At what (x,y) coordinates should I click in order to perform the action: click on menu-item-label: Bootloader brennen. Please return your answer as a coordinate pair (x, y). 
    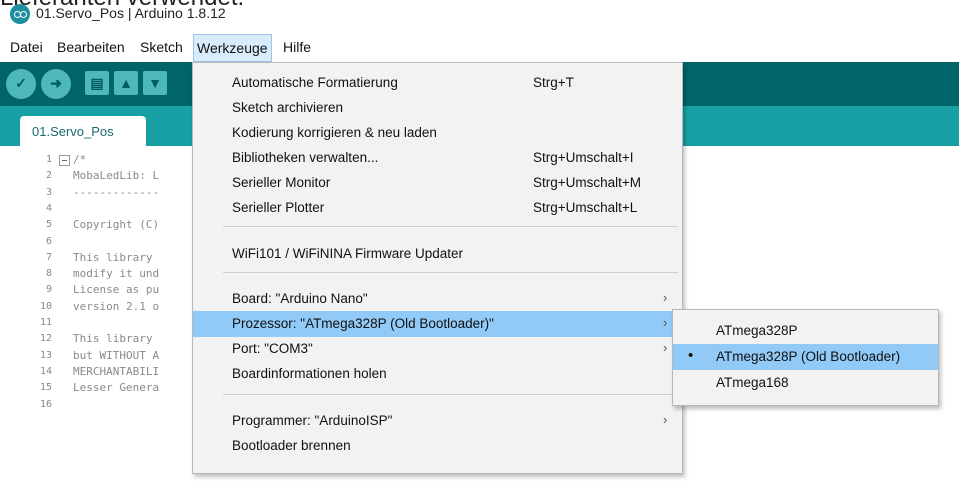
    Looking at the image, I should click on (291, 445).